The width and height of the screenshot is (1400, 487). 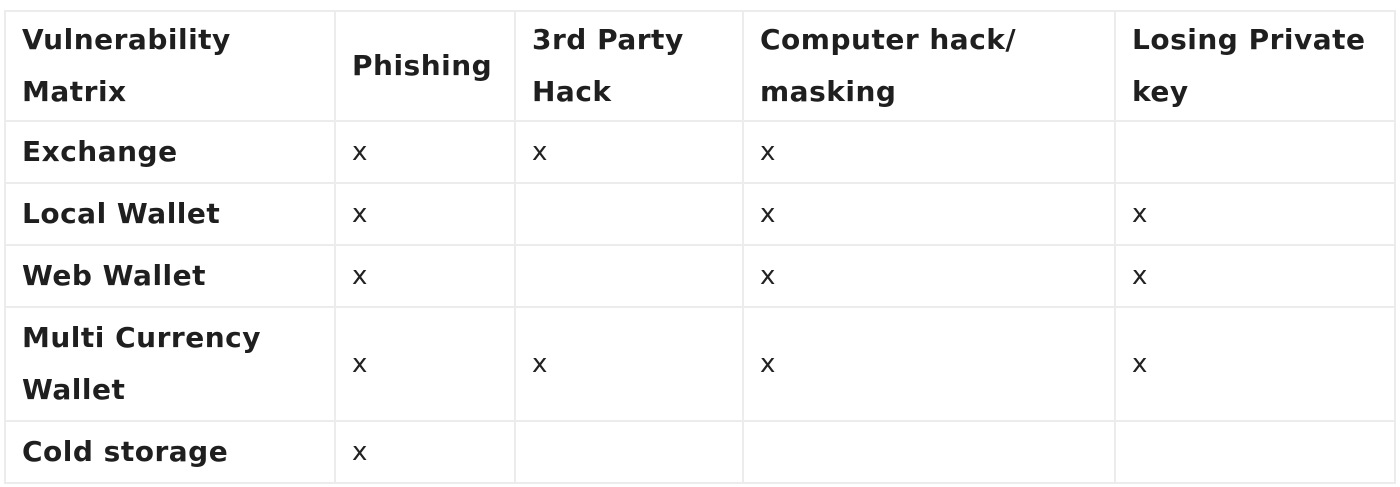 I want to click on table-row-web-wallet: Web Wallet x x x, so click(x=700, y=276).